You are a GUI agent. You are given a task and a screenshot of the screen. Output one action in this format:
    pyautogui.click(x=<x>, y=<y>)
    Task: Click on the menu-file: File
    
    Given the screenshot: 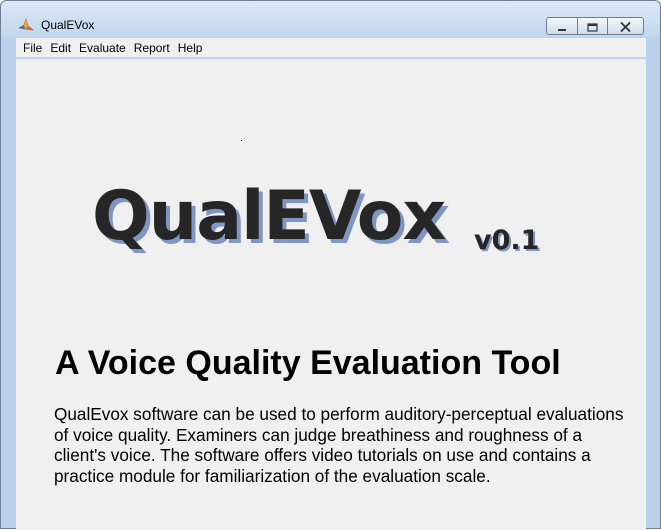 What is the action you would take?
    pyautogui.click(x=32, y=48)
    